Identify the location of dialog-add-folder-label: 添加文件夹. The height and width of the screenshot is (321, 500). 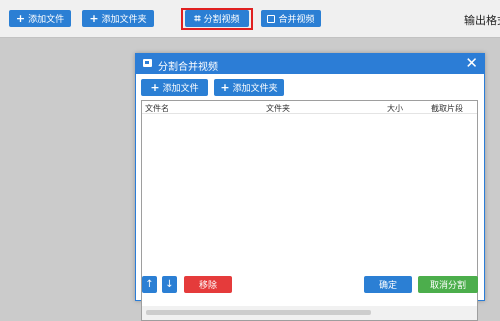
(255, 89).